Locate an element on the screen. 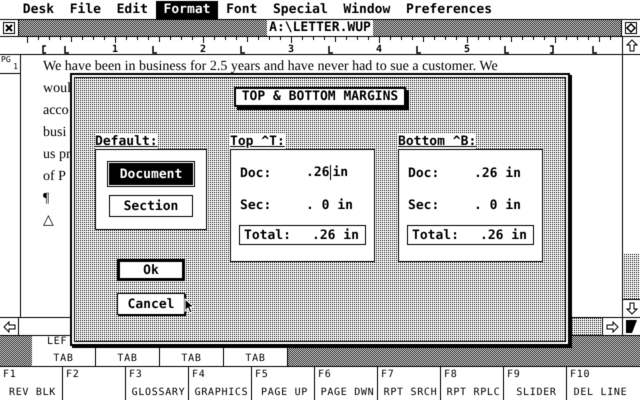 This screenshot has width=640, height=400. function-key-label: REV BLK is located at coordinates (33, 392).